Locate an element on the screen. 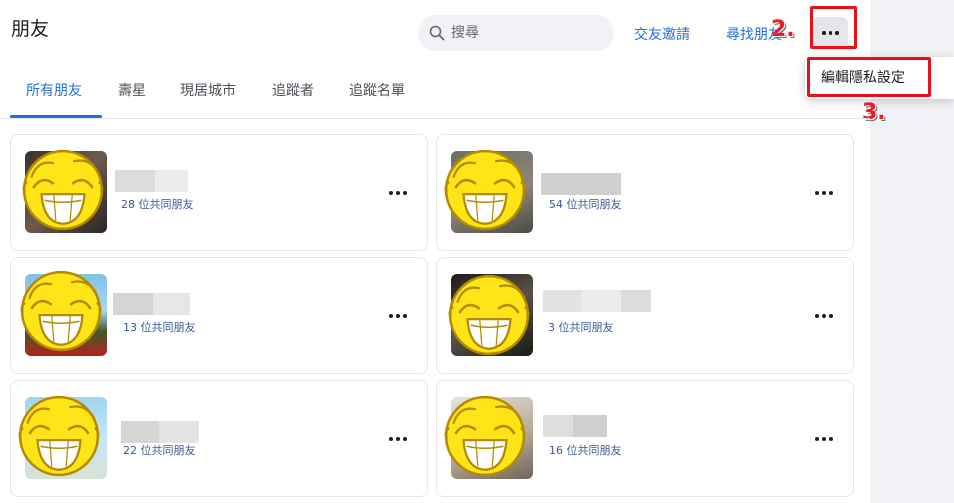 Image resolution: width=954 pixels, height=503 pixels. more-options-button is located at coordinates (830, 33).